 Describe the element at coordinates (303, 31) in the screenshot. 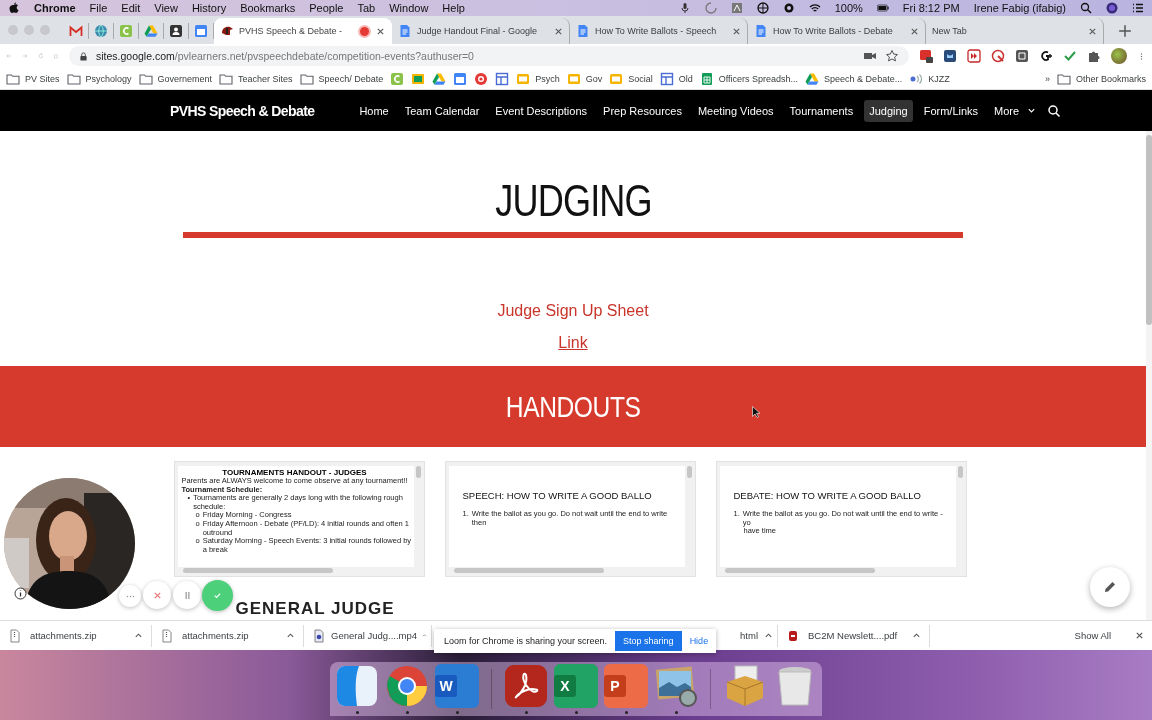

I see `browser-tab: PVHS Speech & Debate -` at that location.